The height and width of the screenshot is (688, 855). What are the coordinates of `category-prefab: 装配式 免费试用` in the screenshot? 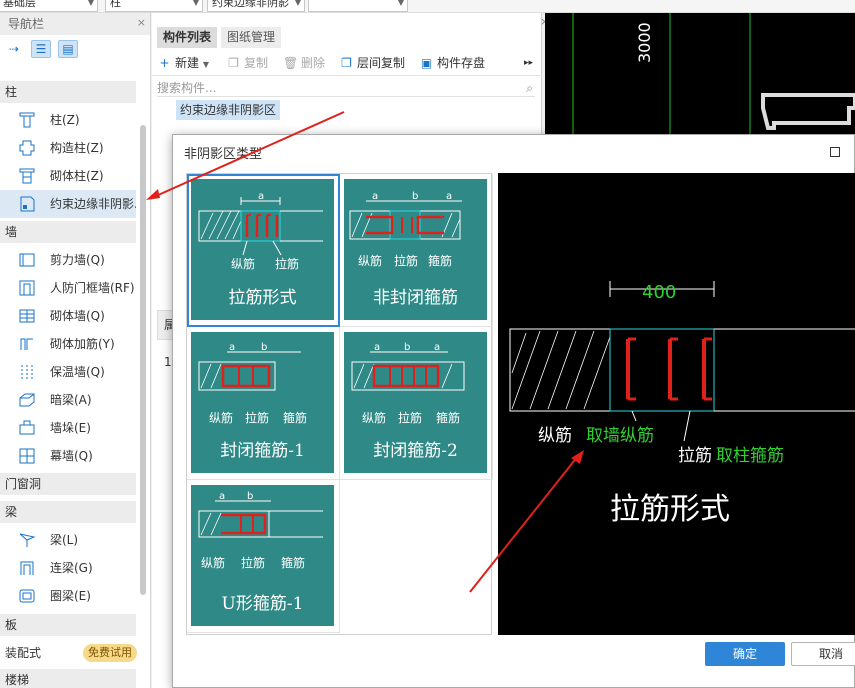 It's located at (68, 653).